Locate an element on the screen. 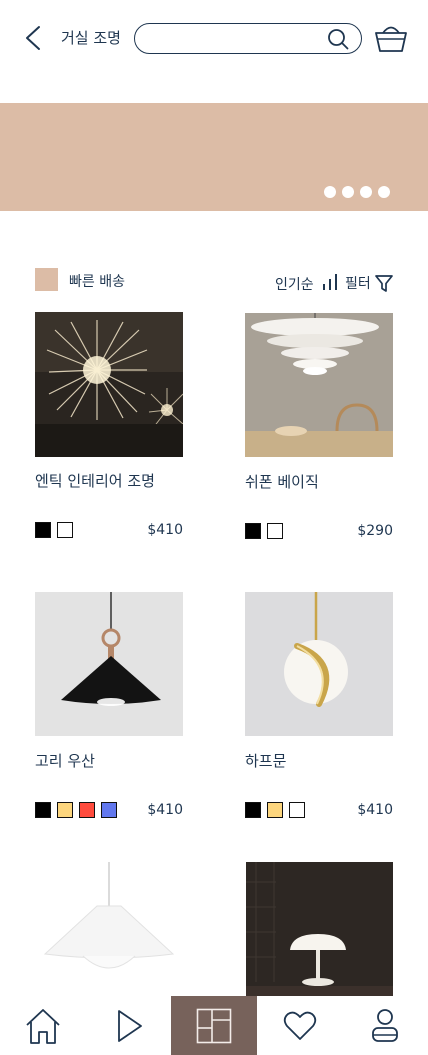 The width and height of the screenshot is (428, 1055). nav-home is located at coordinates (43, 1025).